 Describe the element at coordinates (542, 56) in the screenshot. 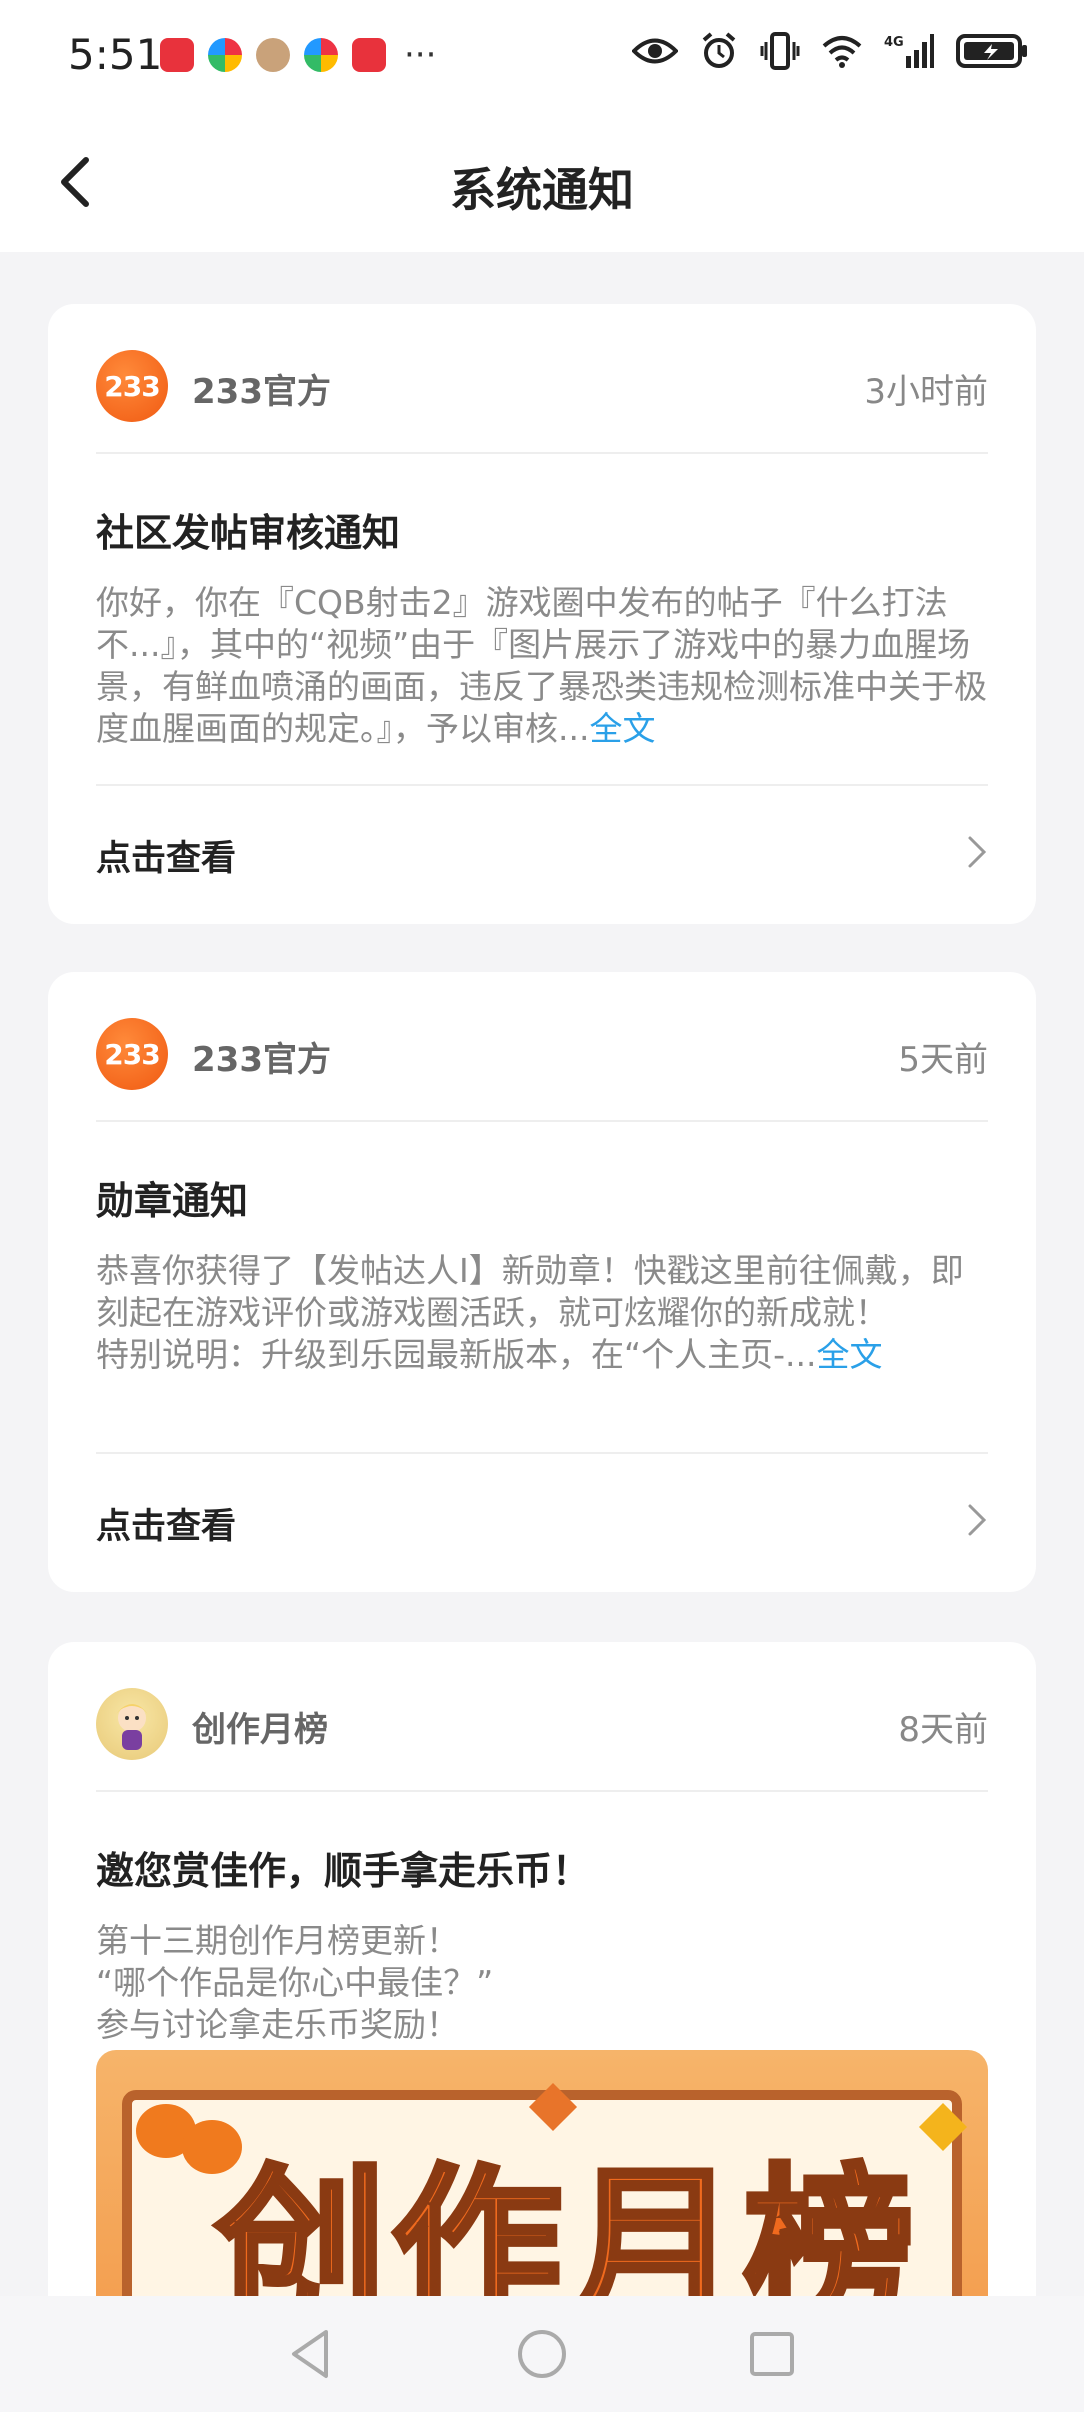

I see `status-bar: 5:51 ··· 4G` at that location.